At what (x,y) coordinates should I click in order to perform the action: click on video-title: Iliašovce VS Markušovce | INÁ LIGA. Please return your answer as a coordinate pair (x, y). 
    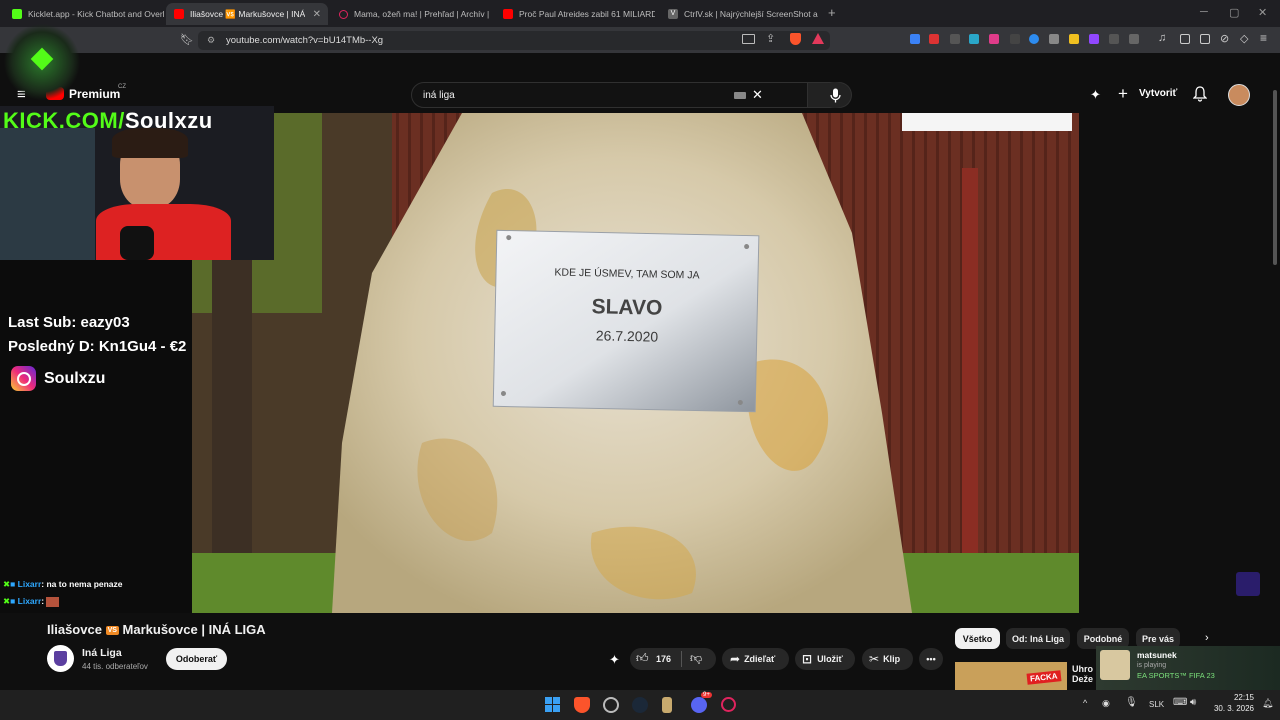
    Looking at the image, I should click on (156, 629).